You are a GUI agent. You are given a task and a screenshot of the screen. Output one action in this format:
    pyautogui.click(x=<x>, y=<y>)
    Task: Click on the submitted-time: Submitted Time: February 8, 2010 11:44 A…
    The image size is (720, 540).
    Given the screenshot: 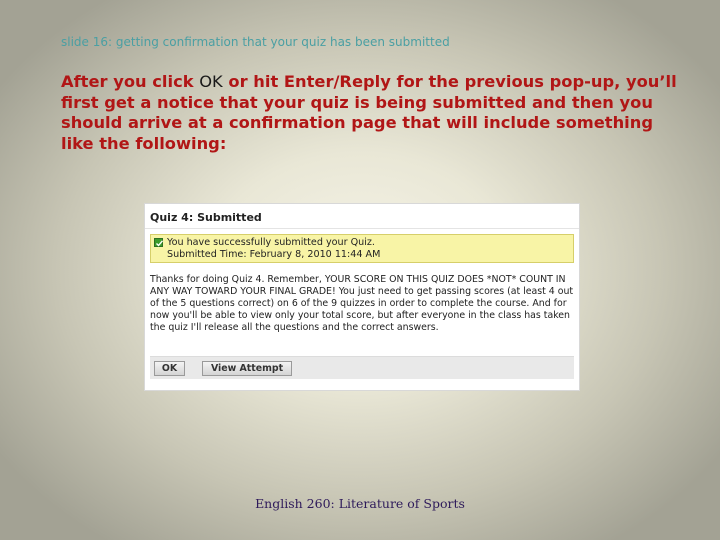 What is the action you would take?
    pyautogui.click(x=274, y=254)
    